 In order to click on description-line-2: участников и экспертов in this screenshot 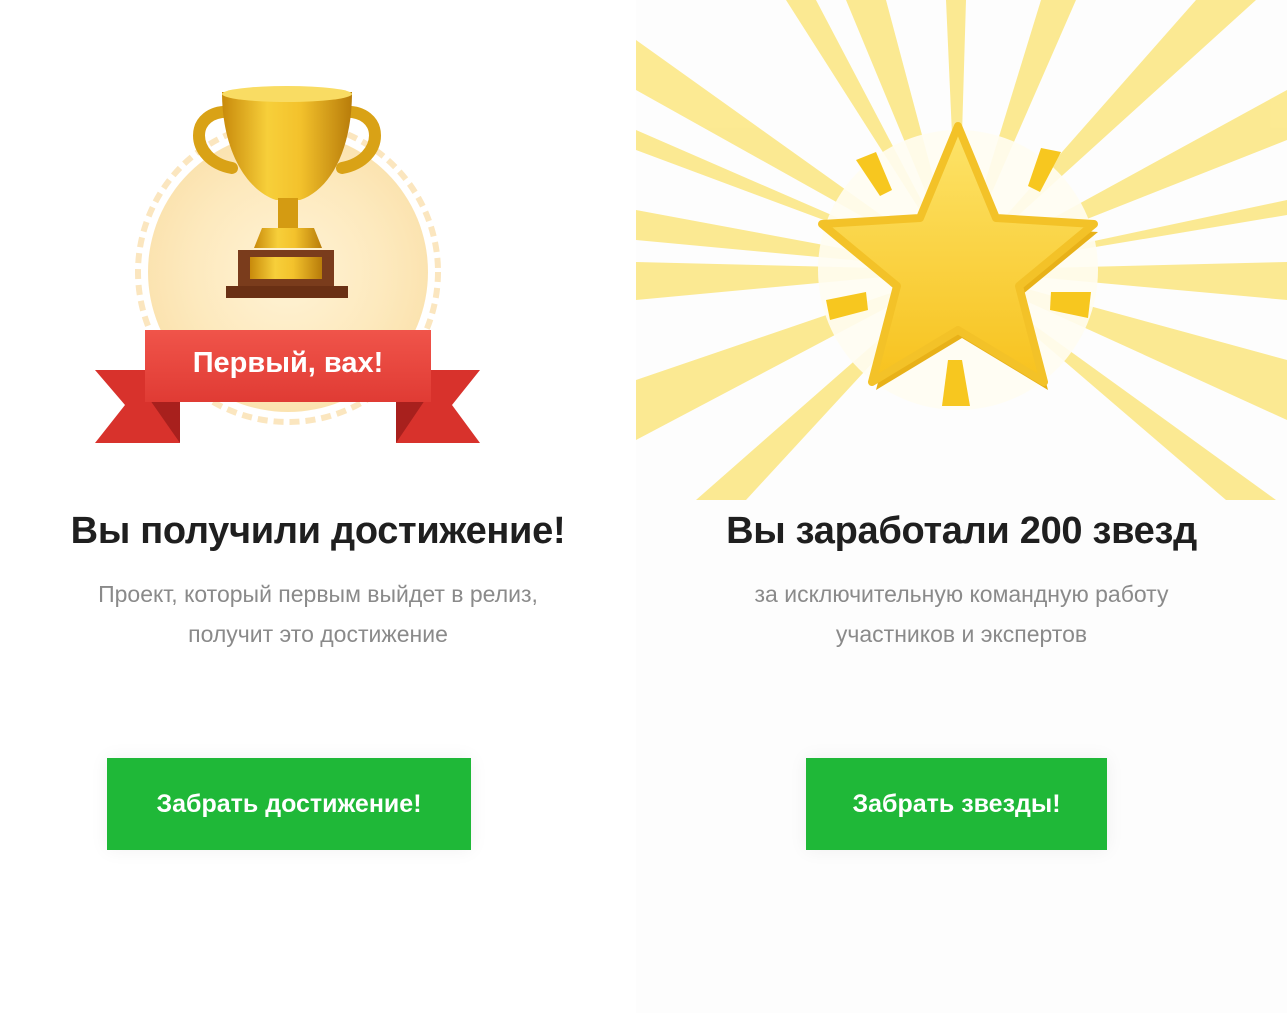, I will do `click(961, 634)`.